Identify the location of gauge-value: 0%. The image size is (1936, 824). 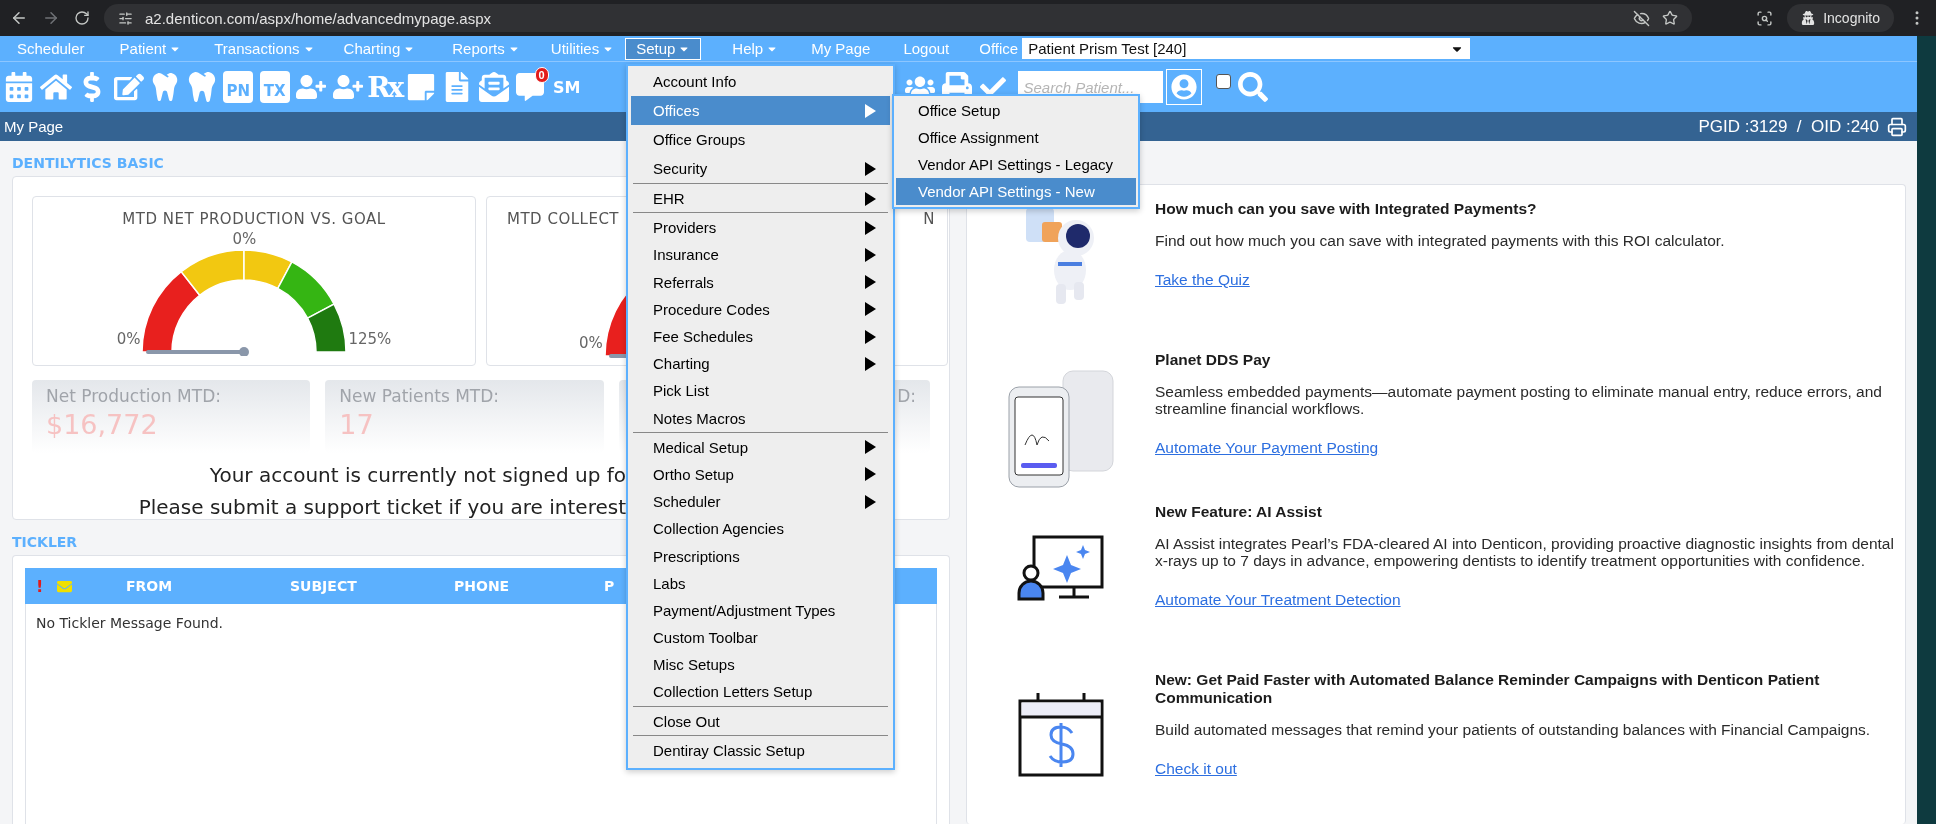
(244, 239).